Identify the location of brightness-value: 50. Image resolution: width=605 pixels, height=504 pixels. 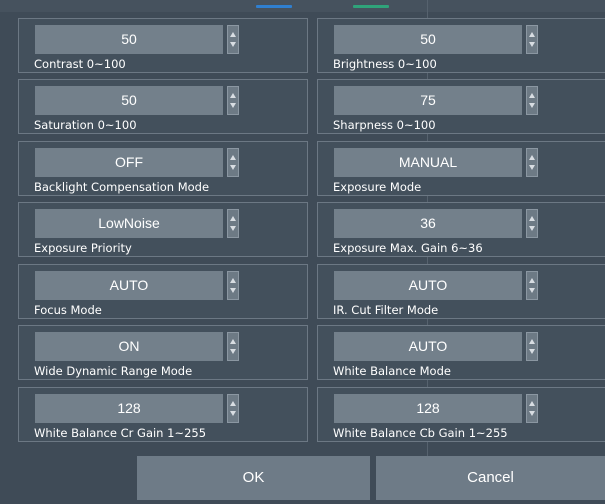
(428, 39).